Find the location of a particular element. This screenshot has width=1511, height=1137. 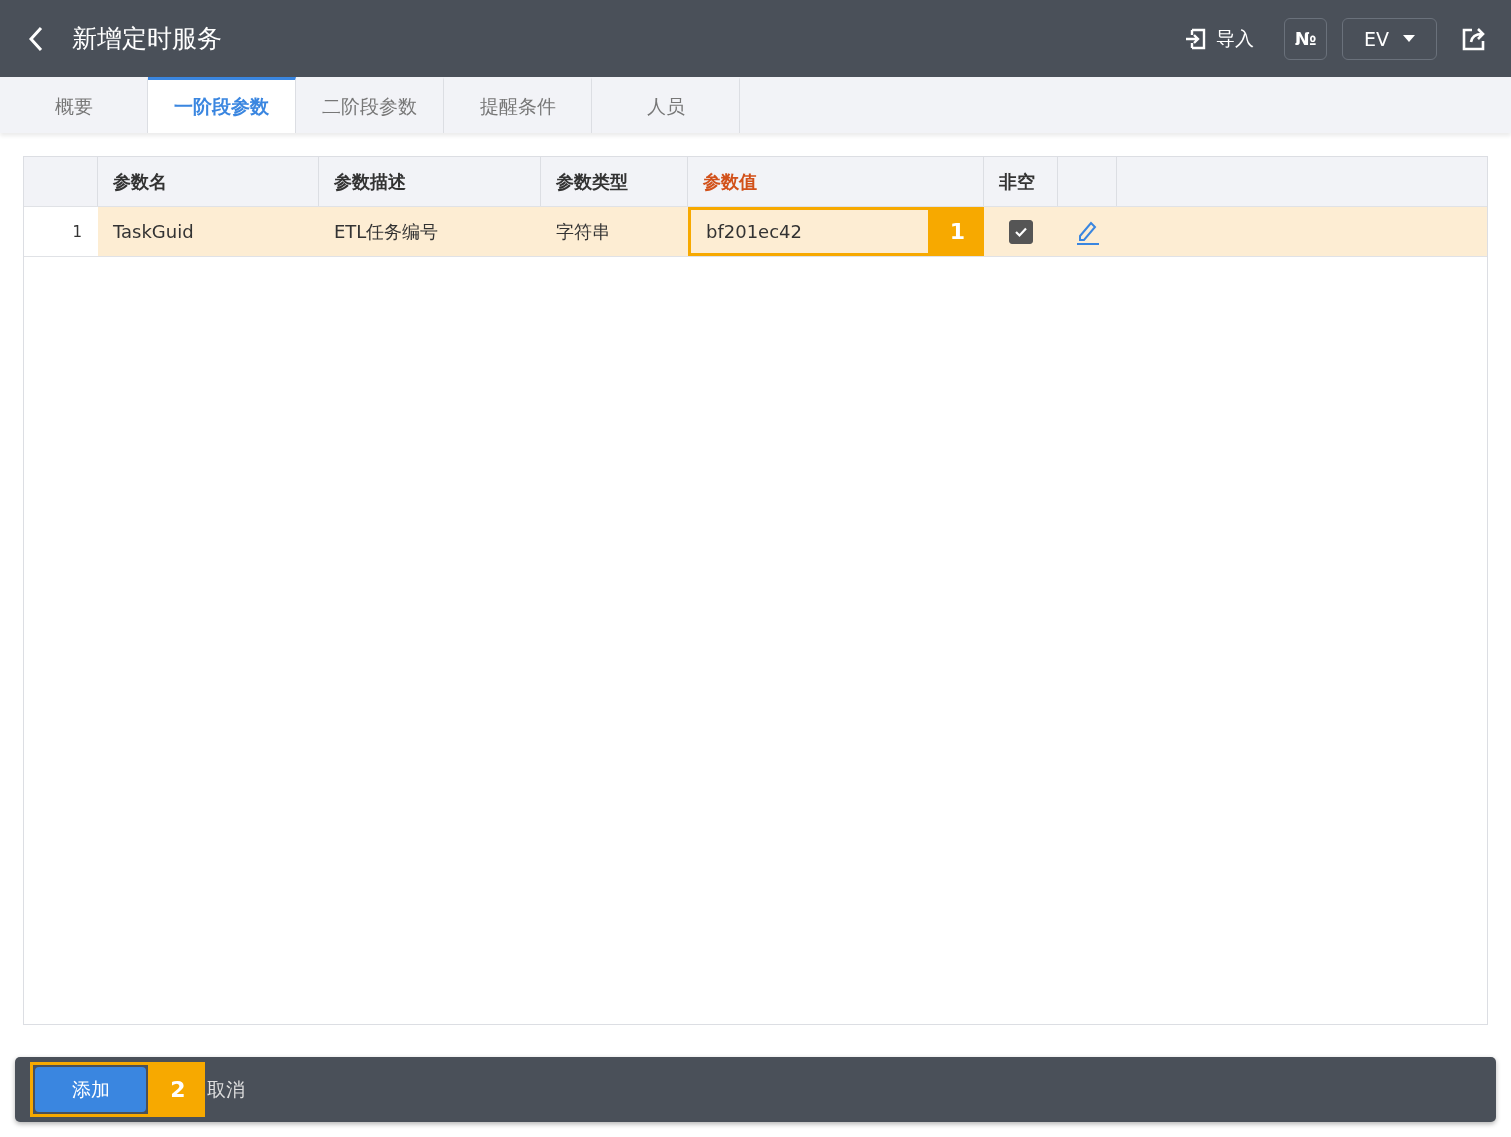

table-cell: TaskGuid is located at coordinates (153, 231).